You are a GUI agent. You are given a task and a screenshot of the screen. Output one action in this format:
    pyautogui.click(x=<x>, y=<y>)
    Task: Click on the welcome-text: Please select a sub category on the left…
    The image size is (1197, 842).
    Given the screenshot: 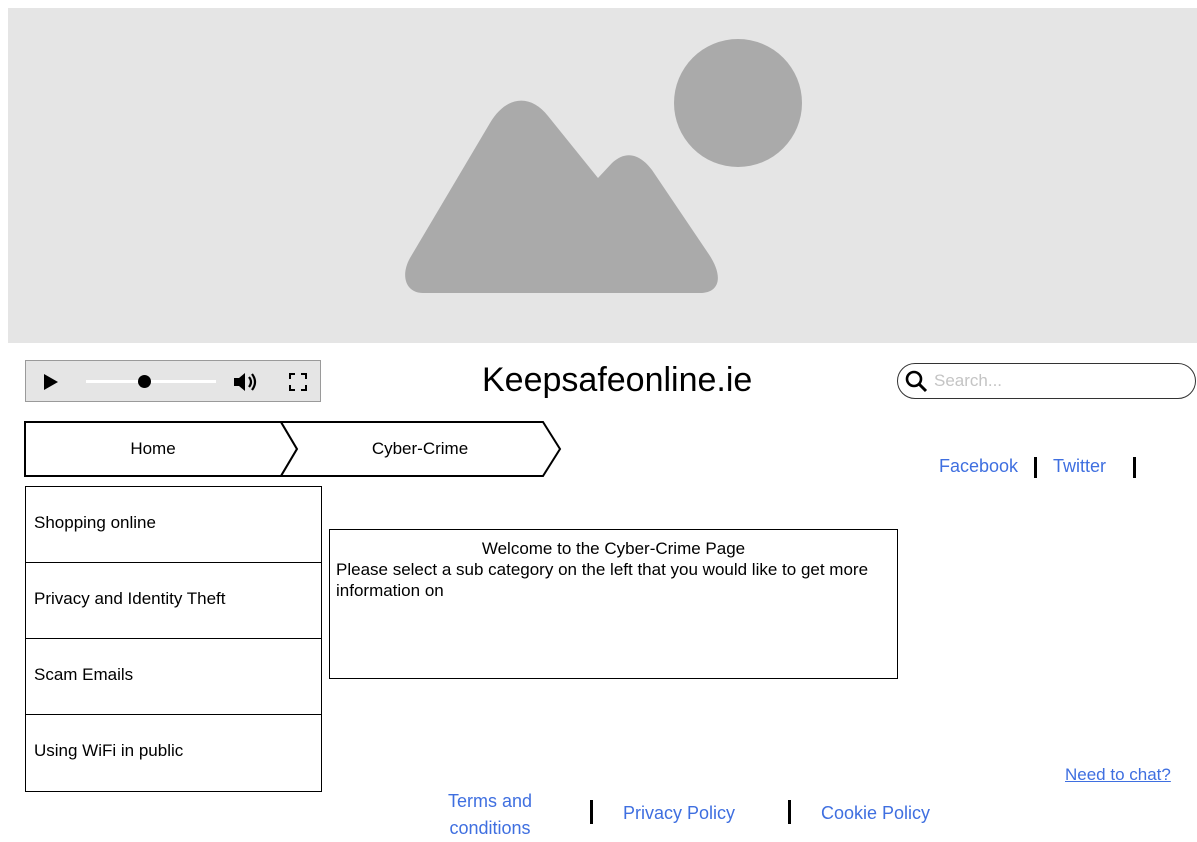 What is the action you would take?
    pyautogui.click(x=602, y=580)
    